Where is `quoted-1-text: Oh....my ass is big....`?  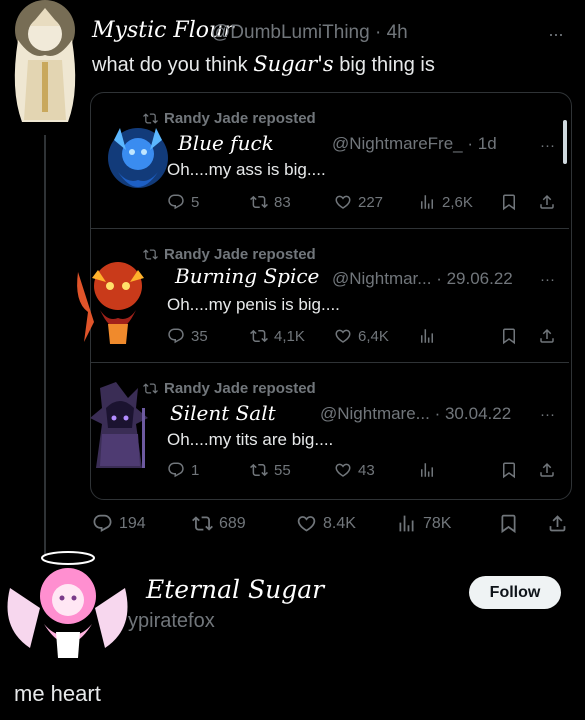 quoted-1-text: Oh....my ass is big.... is located at coordinates (246, 169).